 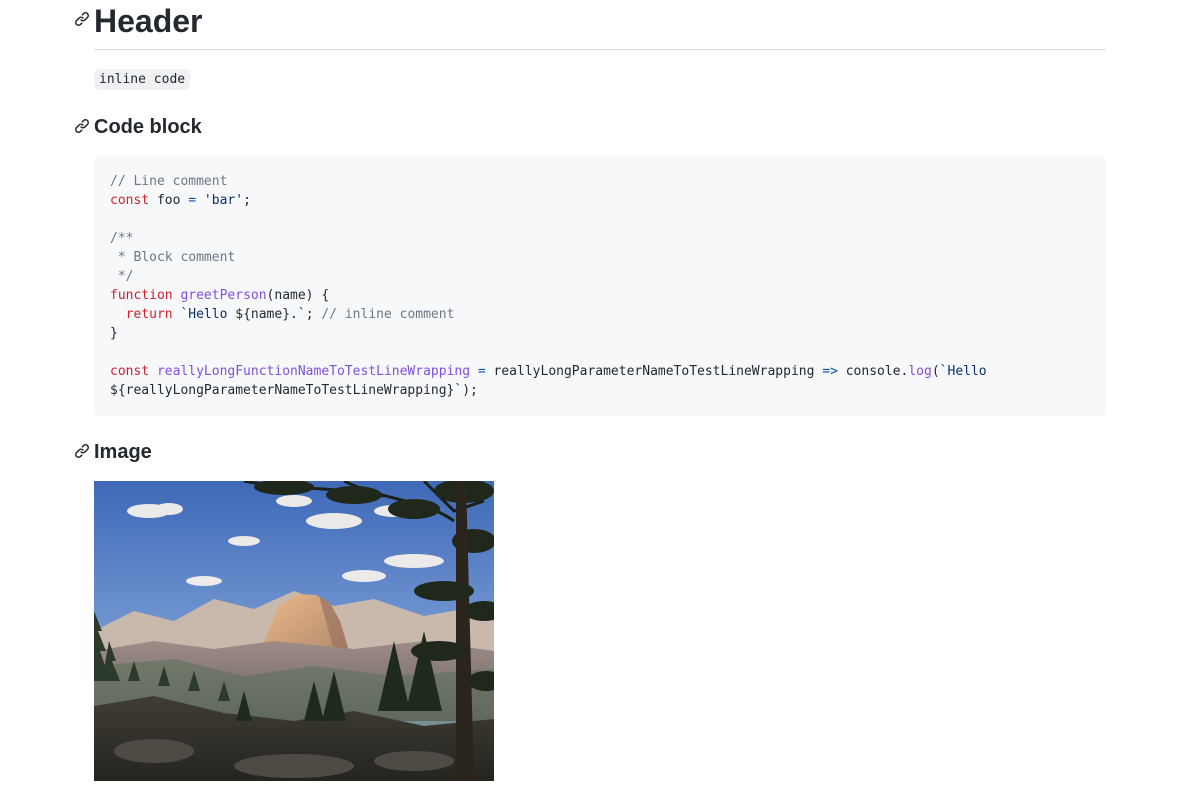 I want to click on code-method-name: log, so click(x=920, y=371).